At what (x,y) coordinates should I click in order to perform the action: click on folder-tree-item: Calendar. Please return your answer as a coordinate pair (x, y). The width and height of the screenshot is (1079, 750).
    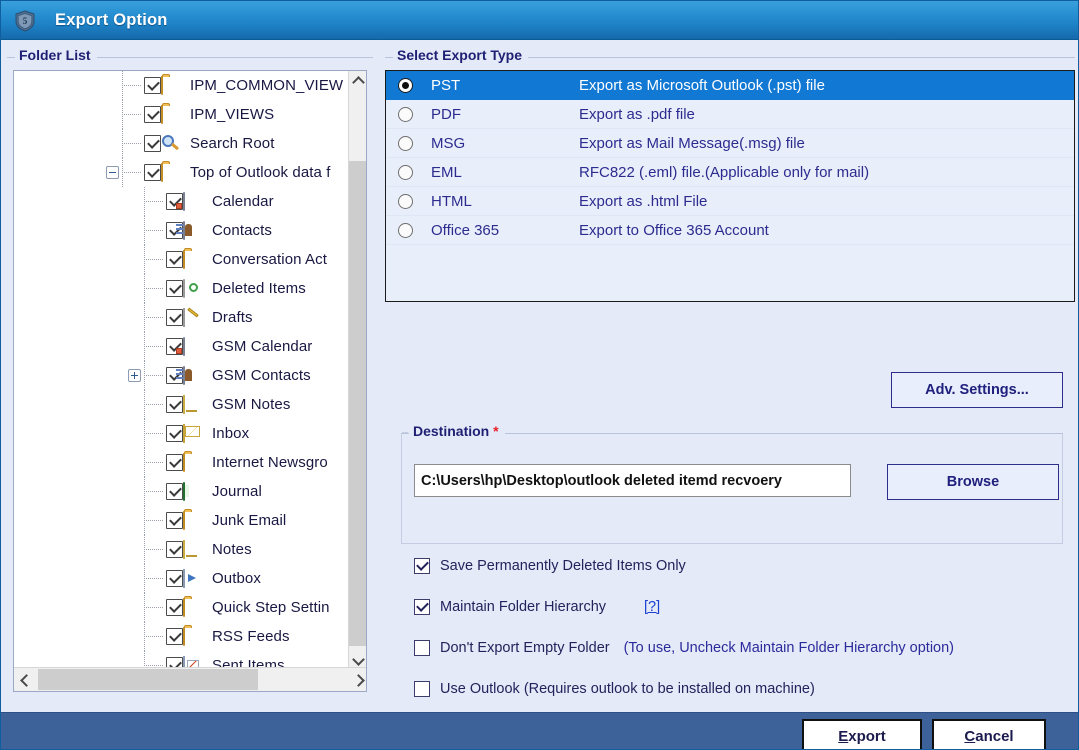
    Looking at the image, I should click on (182, 201).